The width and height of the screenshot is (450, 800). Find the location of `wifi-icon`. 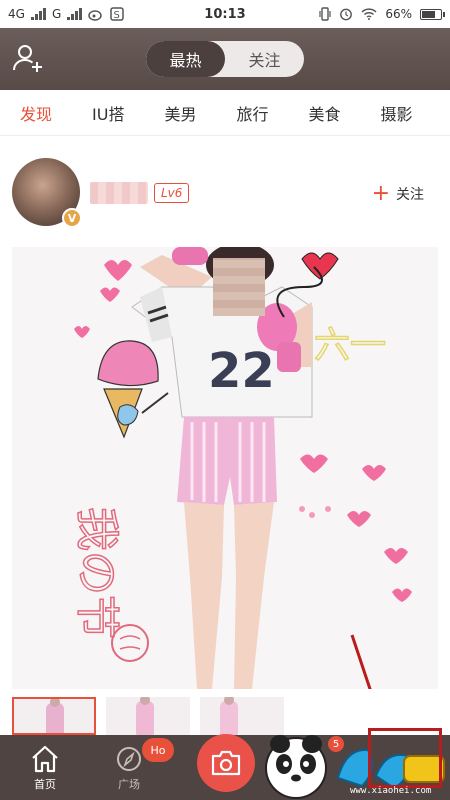

wifi-icon is located at coordinates (369, 14).